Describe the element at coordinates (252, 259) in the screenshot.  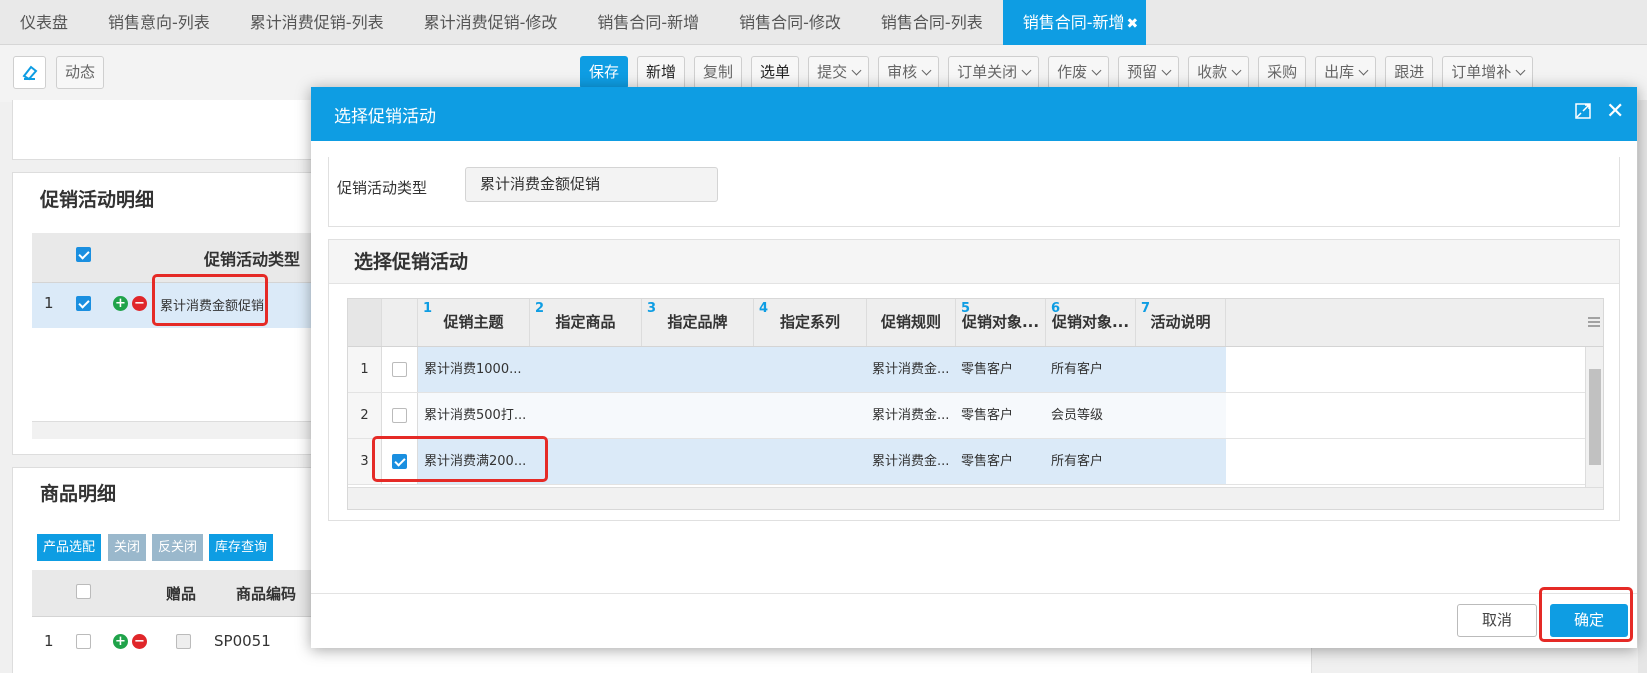
I see `promo-col-type: 促销活动类型` at that location.